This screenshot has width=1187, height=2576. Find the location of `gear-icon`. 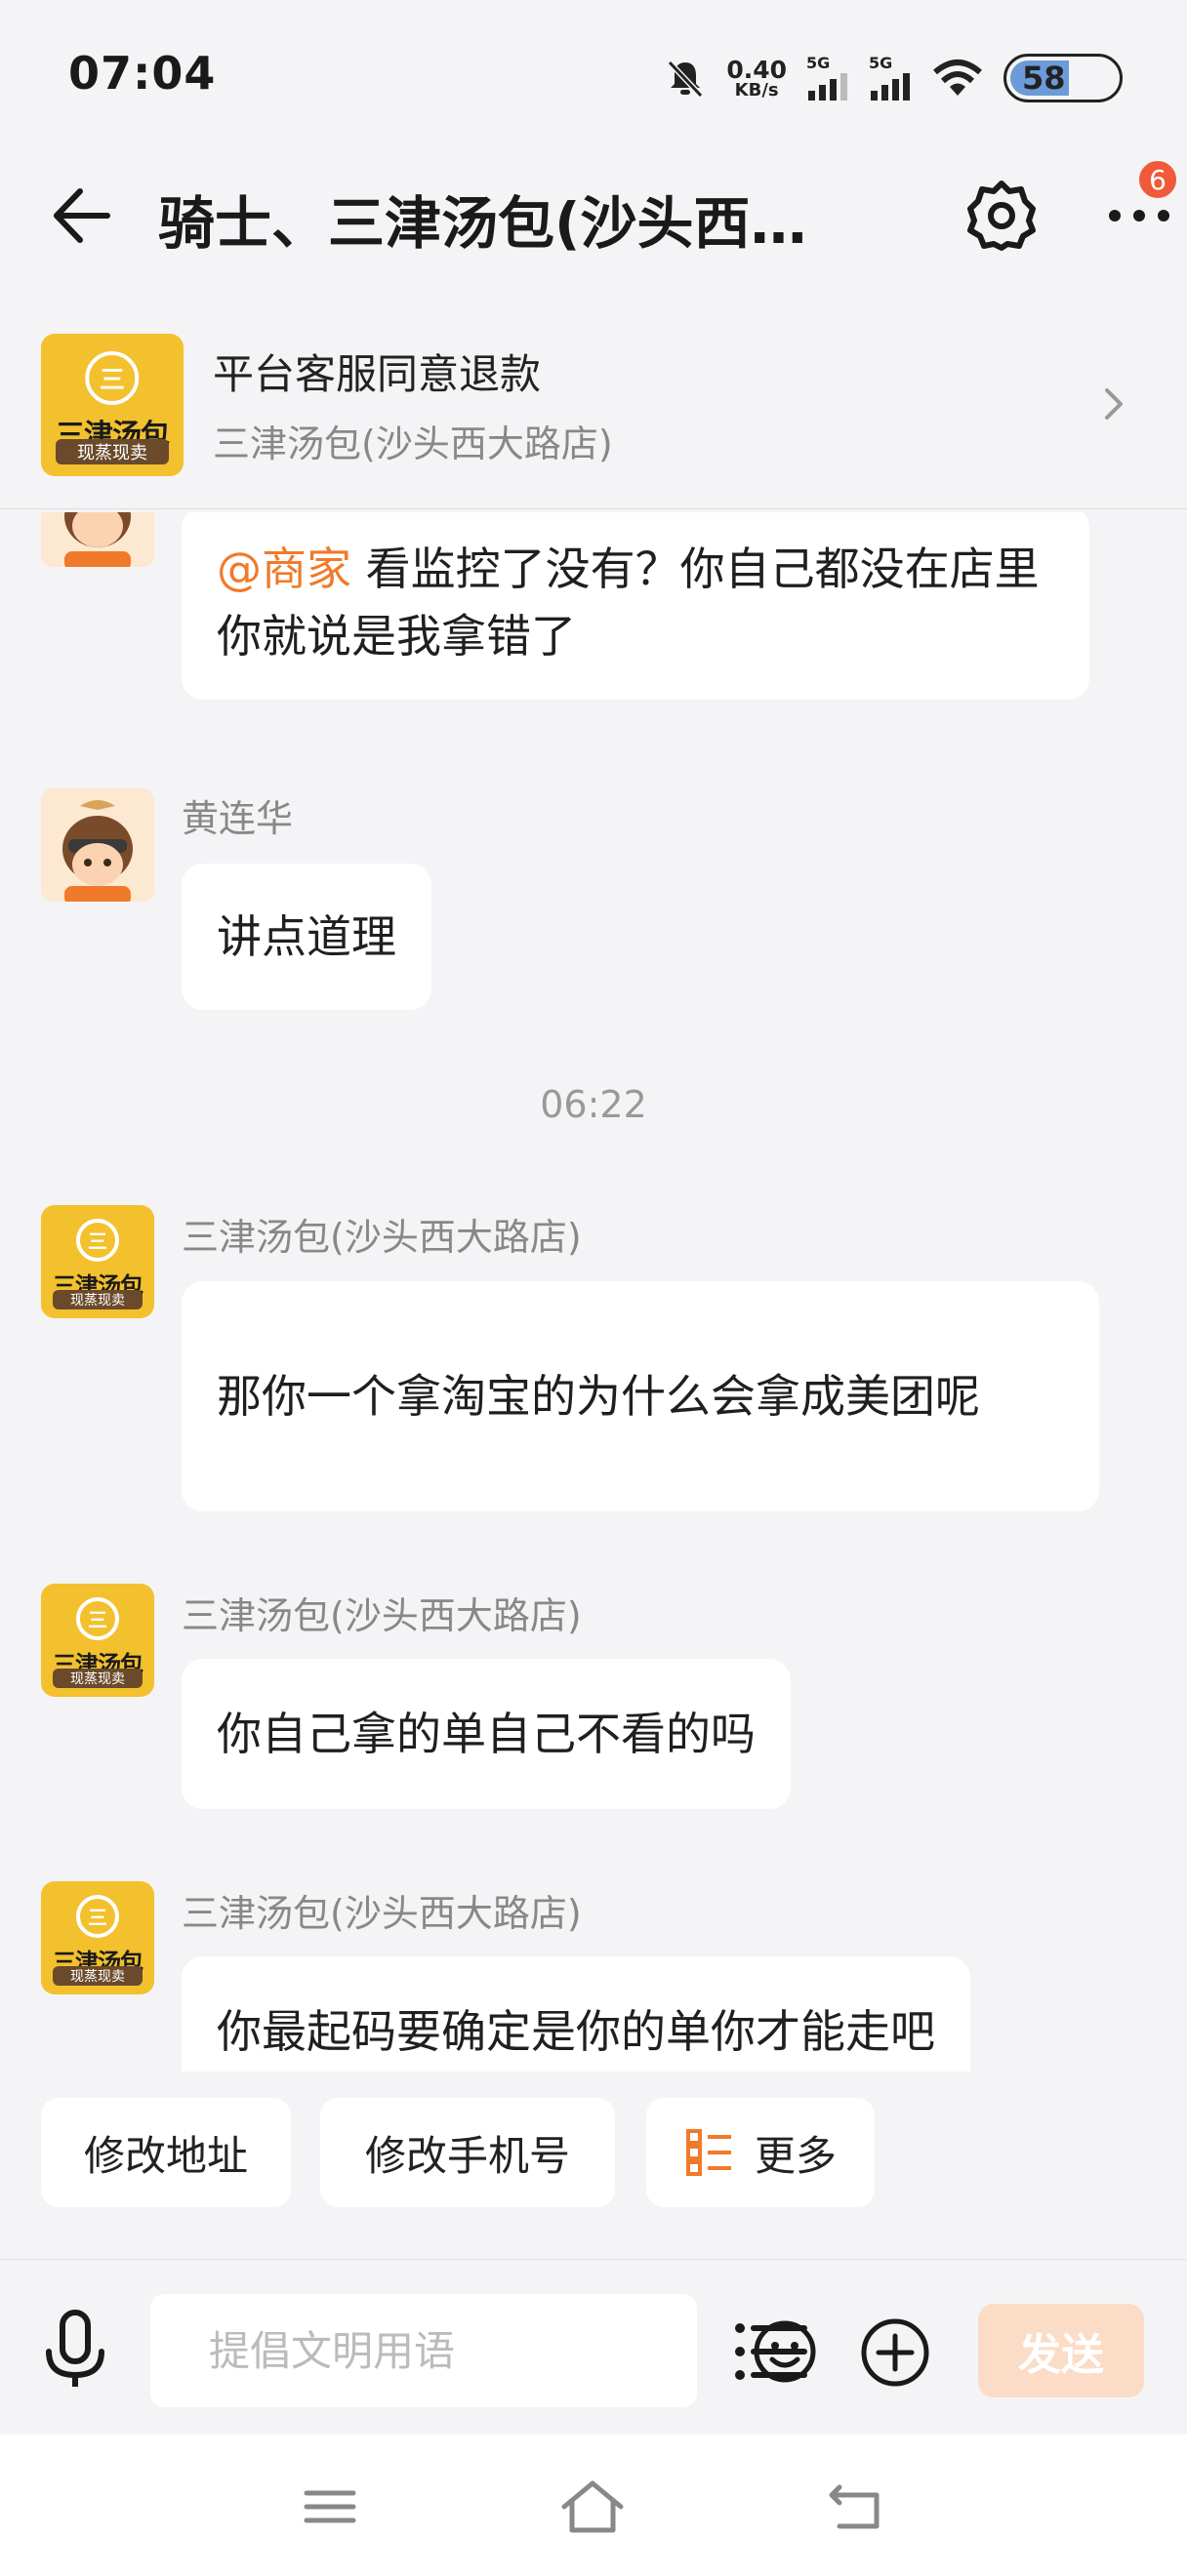

gear-icon is located at coordinates (1001, 215).